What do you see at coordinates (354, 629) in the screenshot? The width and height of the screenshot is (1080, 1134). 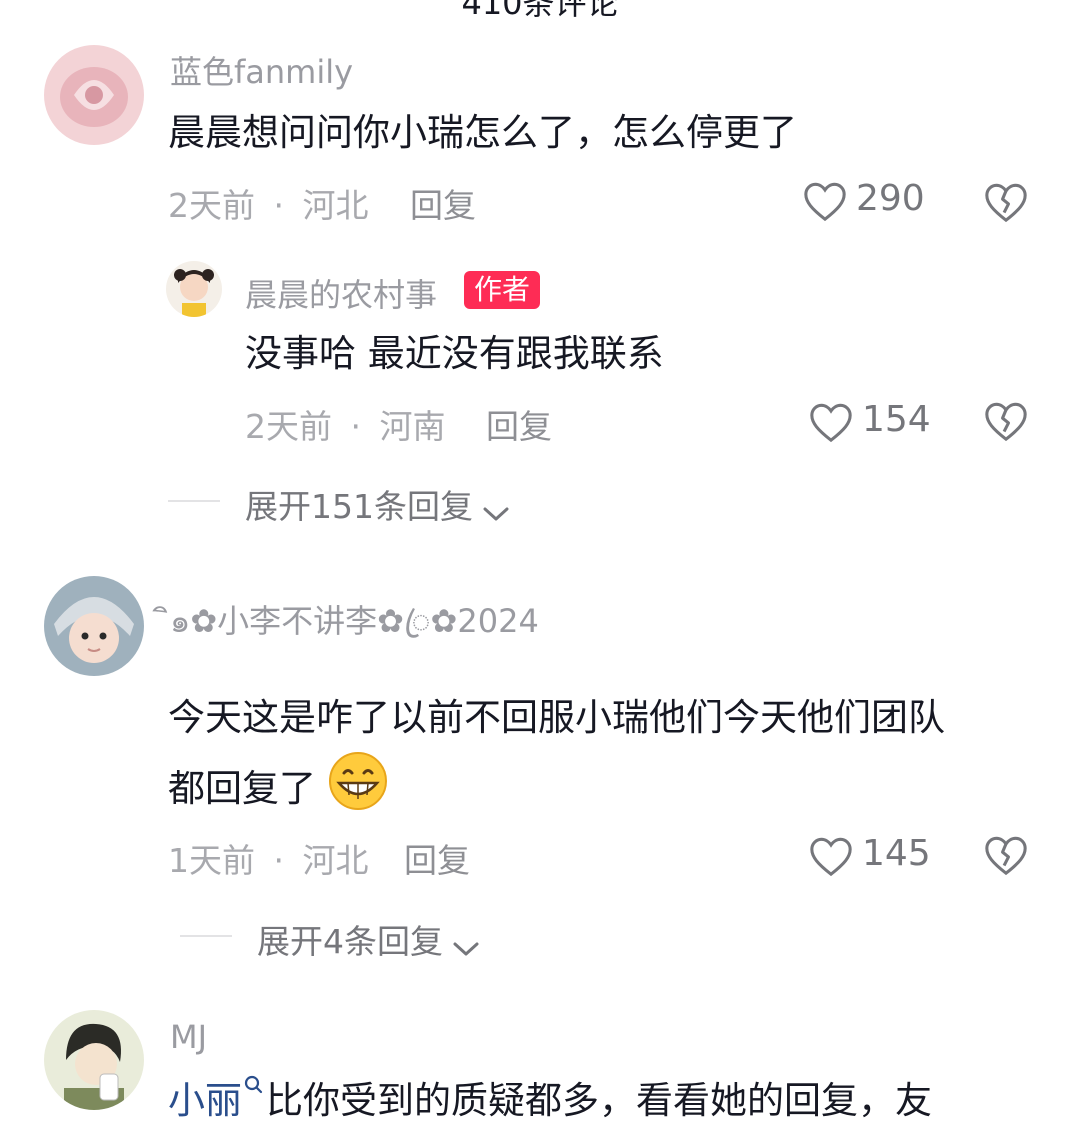 I see `comment-username: ิ๑✿小李不讲李✿ꦿ✿2024` at bounding box center [354, 629].